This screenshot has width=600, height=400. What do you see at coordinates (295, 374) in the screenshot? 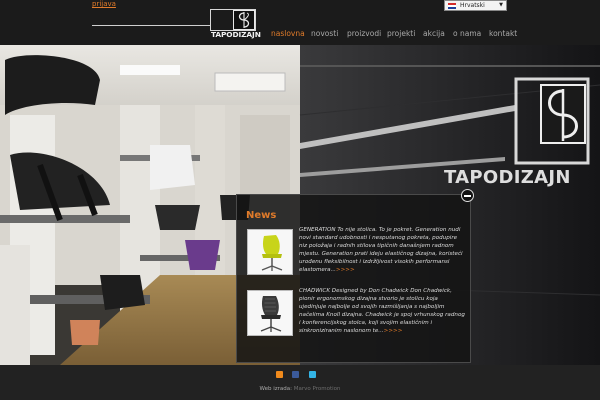
I see `facebook-icon` at bounding box center [295, 374].